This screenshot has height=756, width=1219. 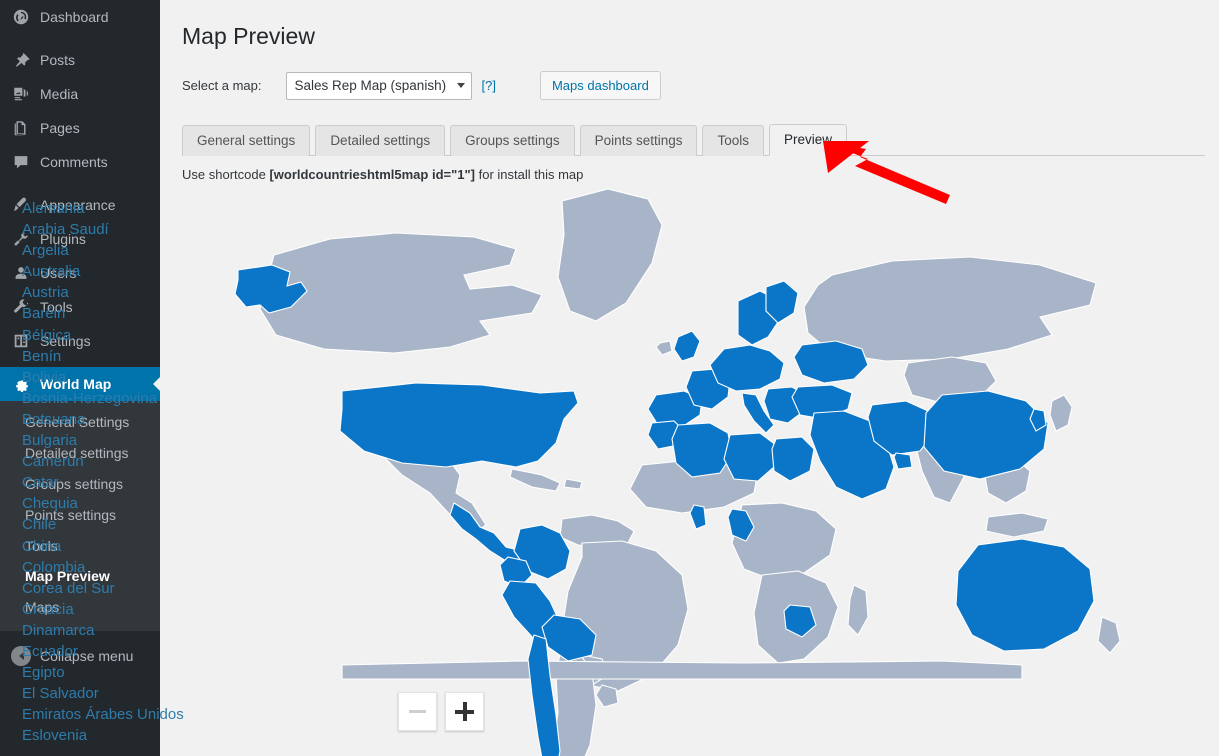 What do you see at coordinates (129, 503) in the screenshot?
I see `country-link: Chequia` at bounding box center [129, 503].